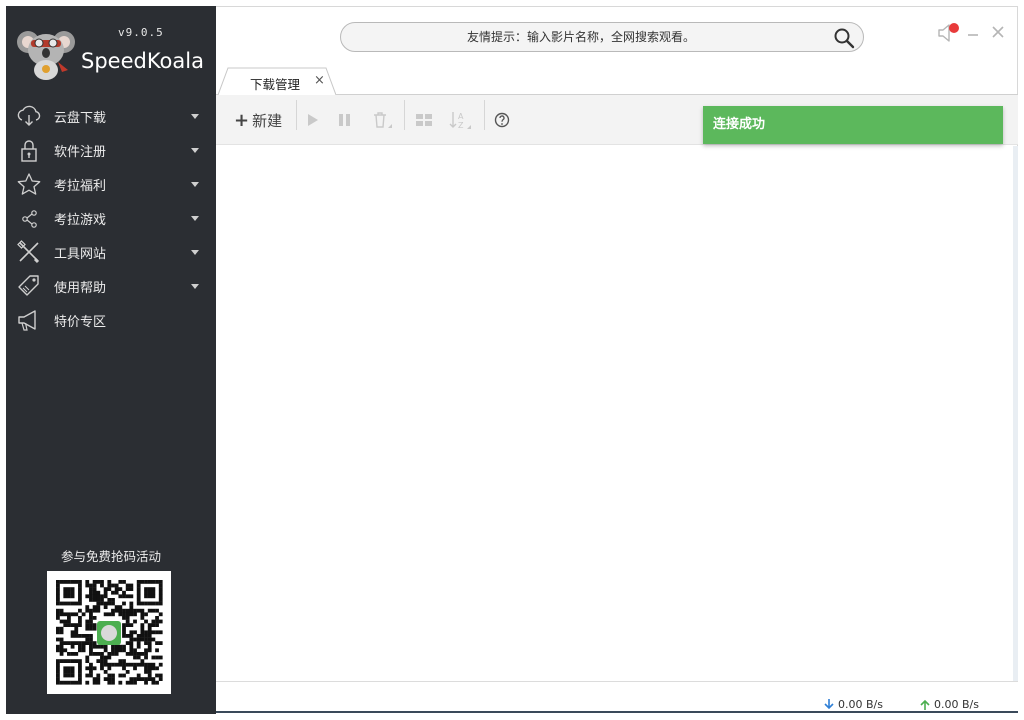 The height and width of the screenshot is (720, 1024). What do you see at coordinates (313, 120) in the screenshot?
I see `play-icon` at bounding box center [313, 120].